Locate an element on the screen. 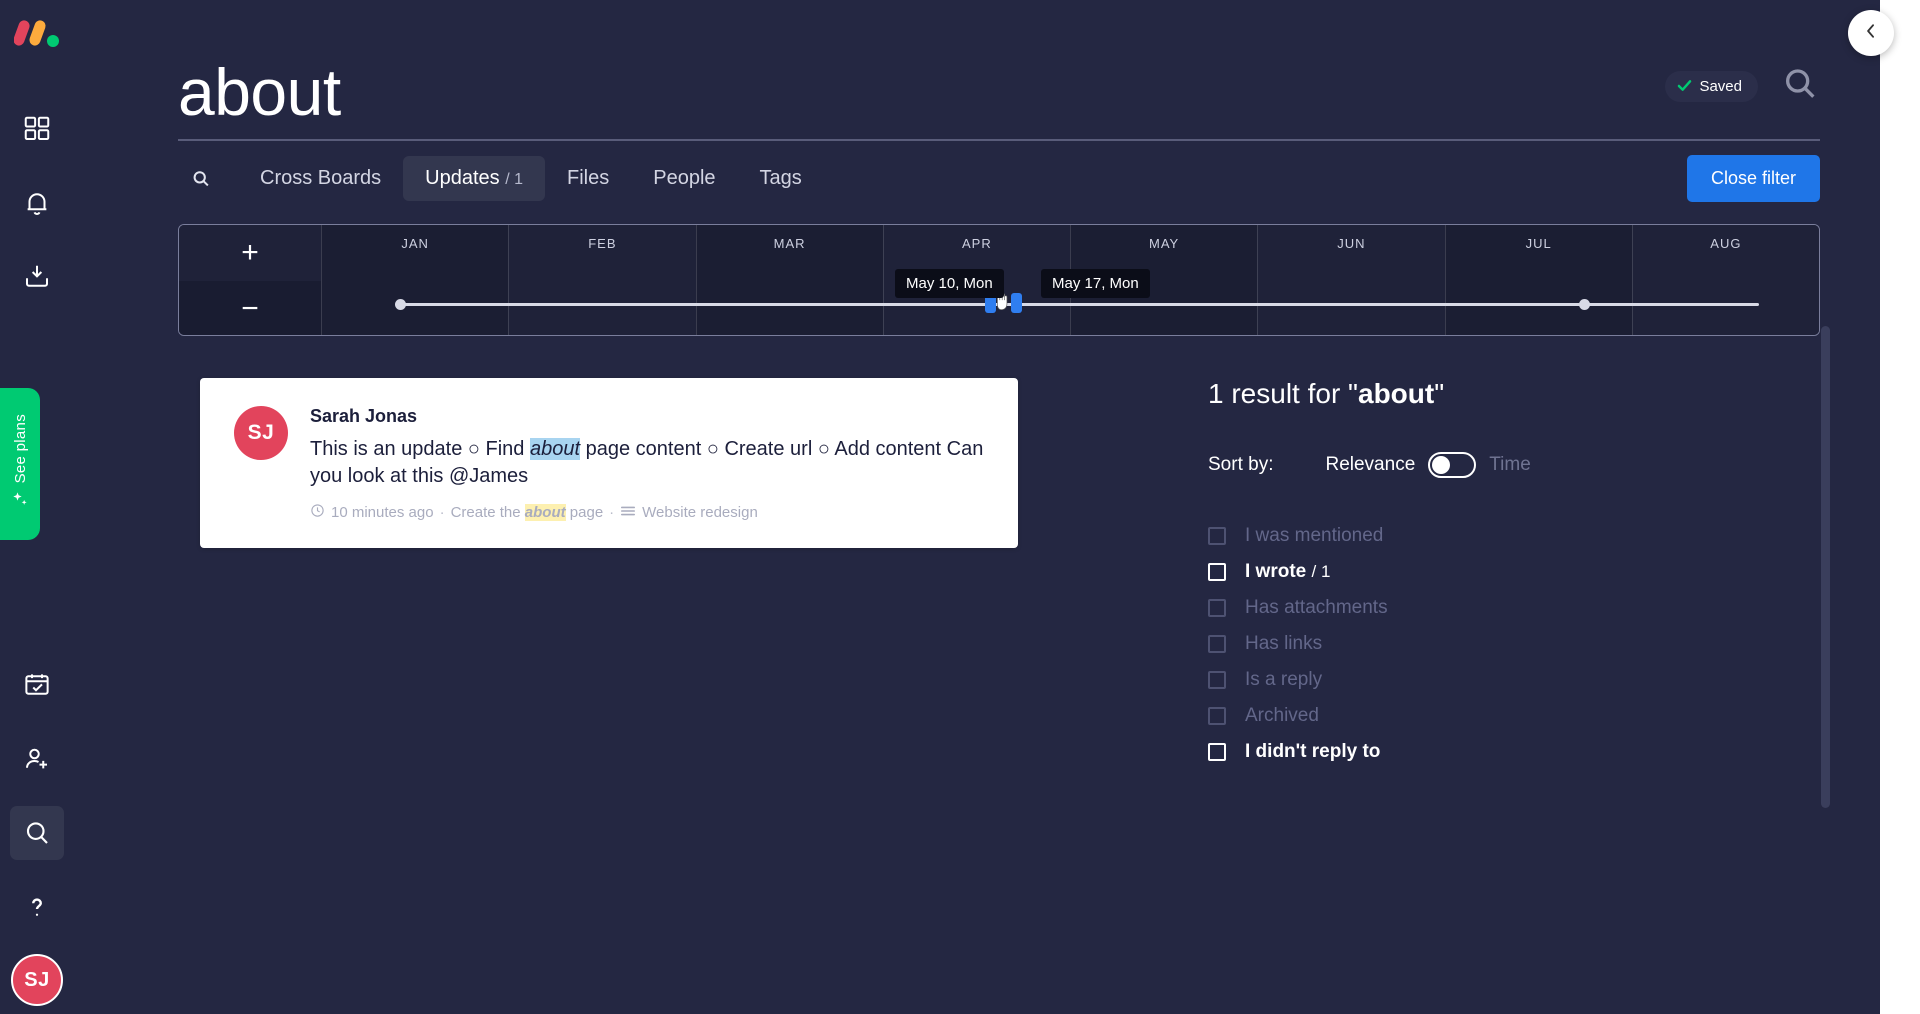 This screenshot has height=1014, width=1920. filter-i-wrote: I wrote / 1 is located at coordinates (1514, 572).